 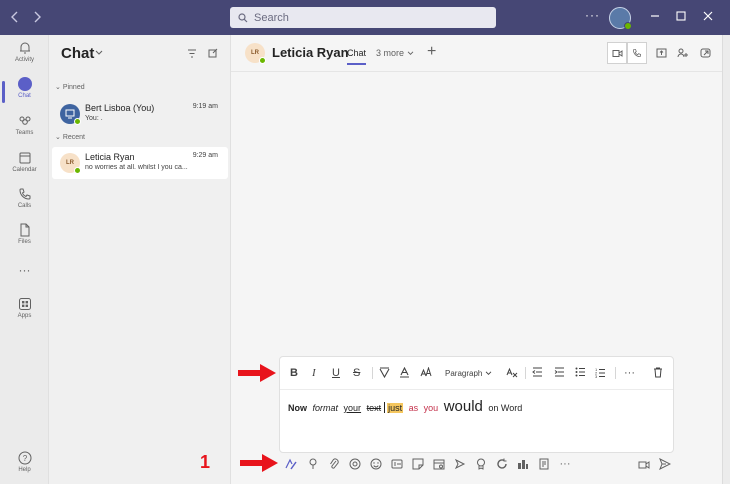 I want to click on discard-icon, so click(x=658, y=374).